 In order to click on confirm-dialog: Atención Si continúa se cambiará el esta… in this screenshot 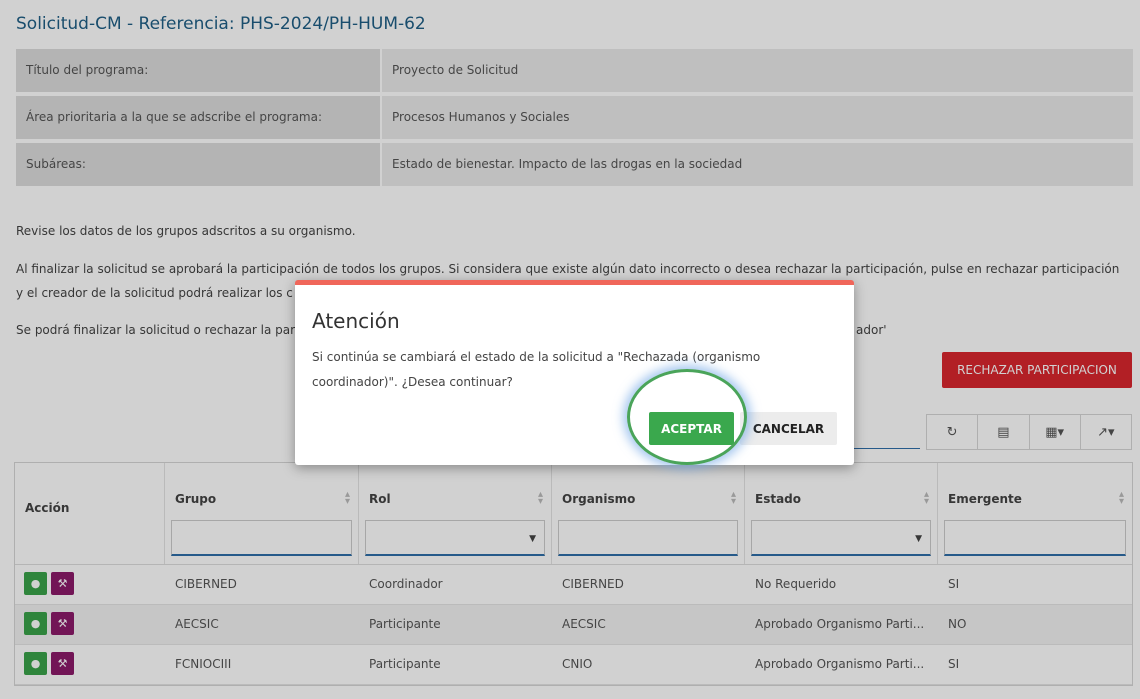, I will do `click(574, 372)`.